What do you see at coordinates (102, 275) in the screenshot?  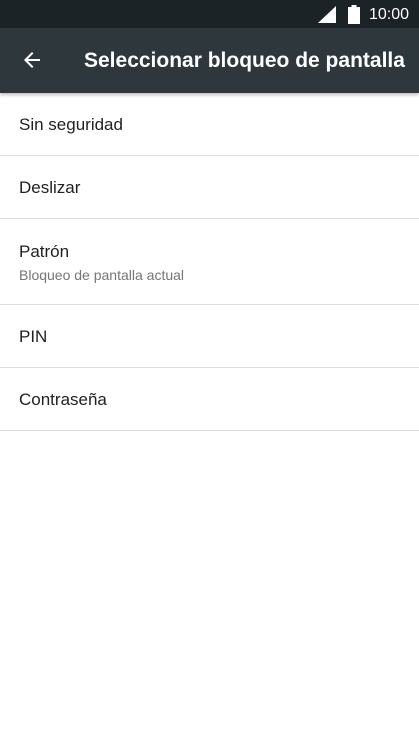 I see `option-subtitle: Bloqueo de pantalla actual` at bounding box center [102, 275].